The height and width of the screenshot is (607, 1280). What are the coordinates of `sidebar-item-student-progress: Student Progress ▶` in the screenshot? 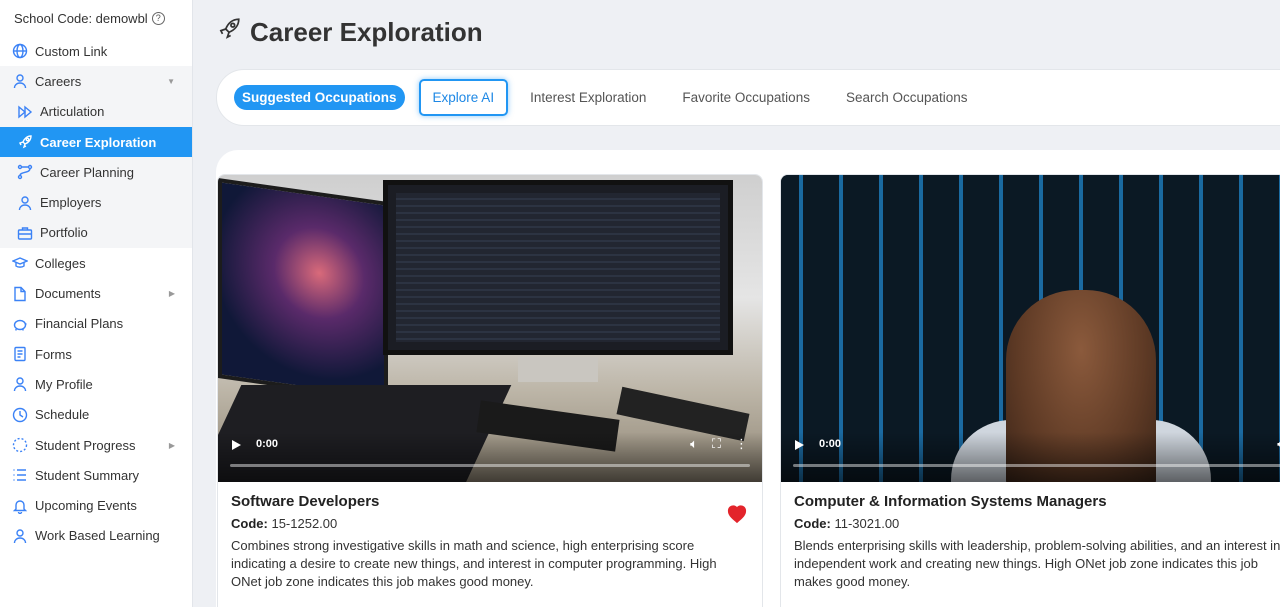 It's located at (96, 445).